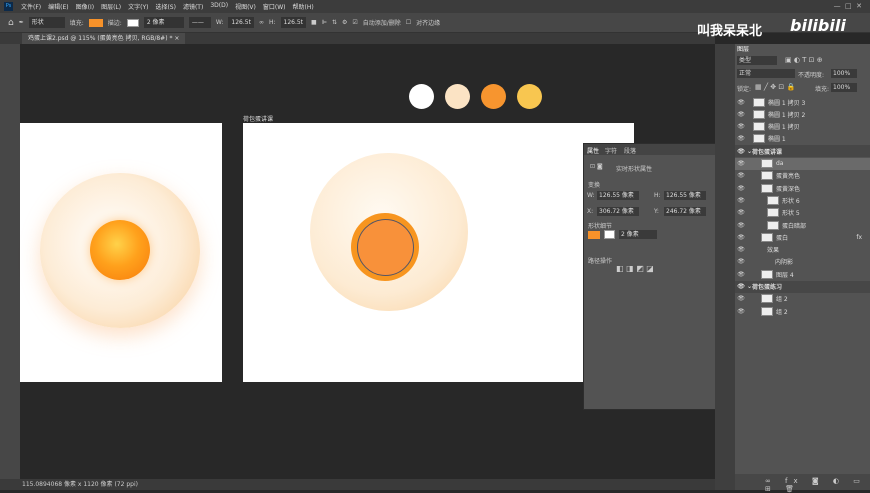  I want to click on align-edges-checkbox: ☐, so click(408, 22).